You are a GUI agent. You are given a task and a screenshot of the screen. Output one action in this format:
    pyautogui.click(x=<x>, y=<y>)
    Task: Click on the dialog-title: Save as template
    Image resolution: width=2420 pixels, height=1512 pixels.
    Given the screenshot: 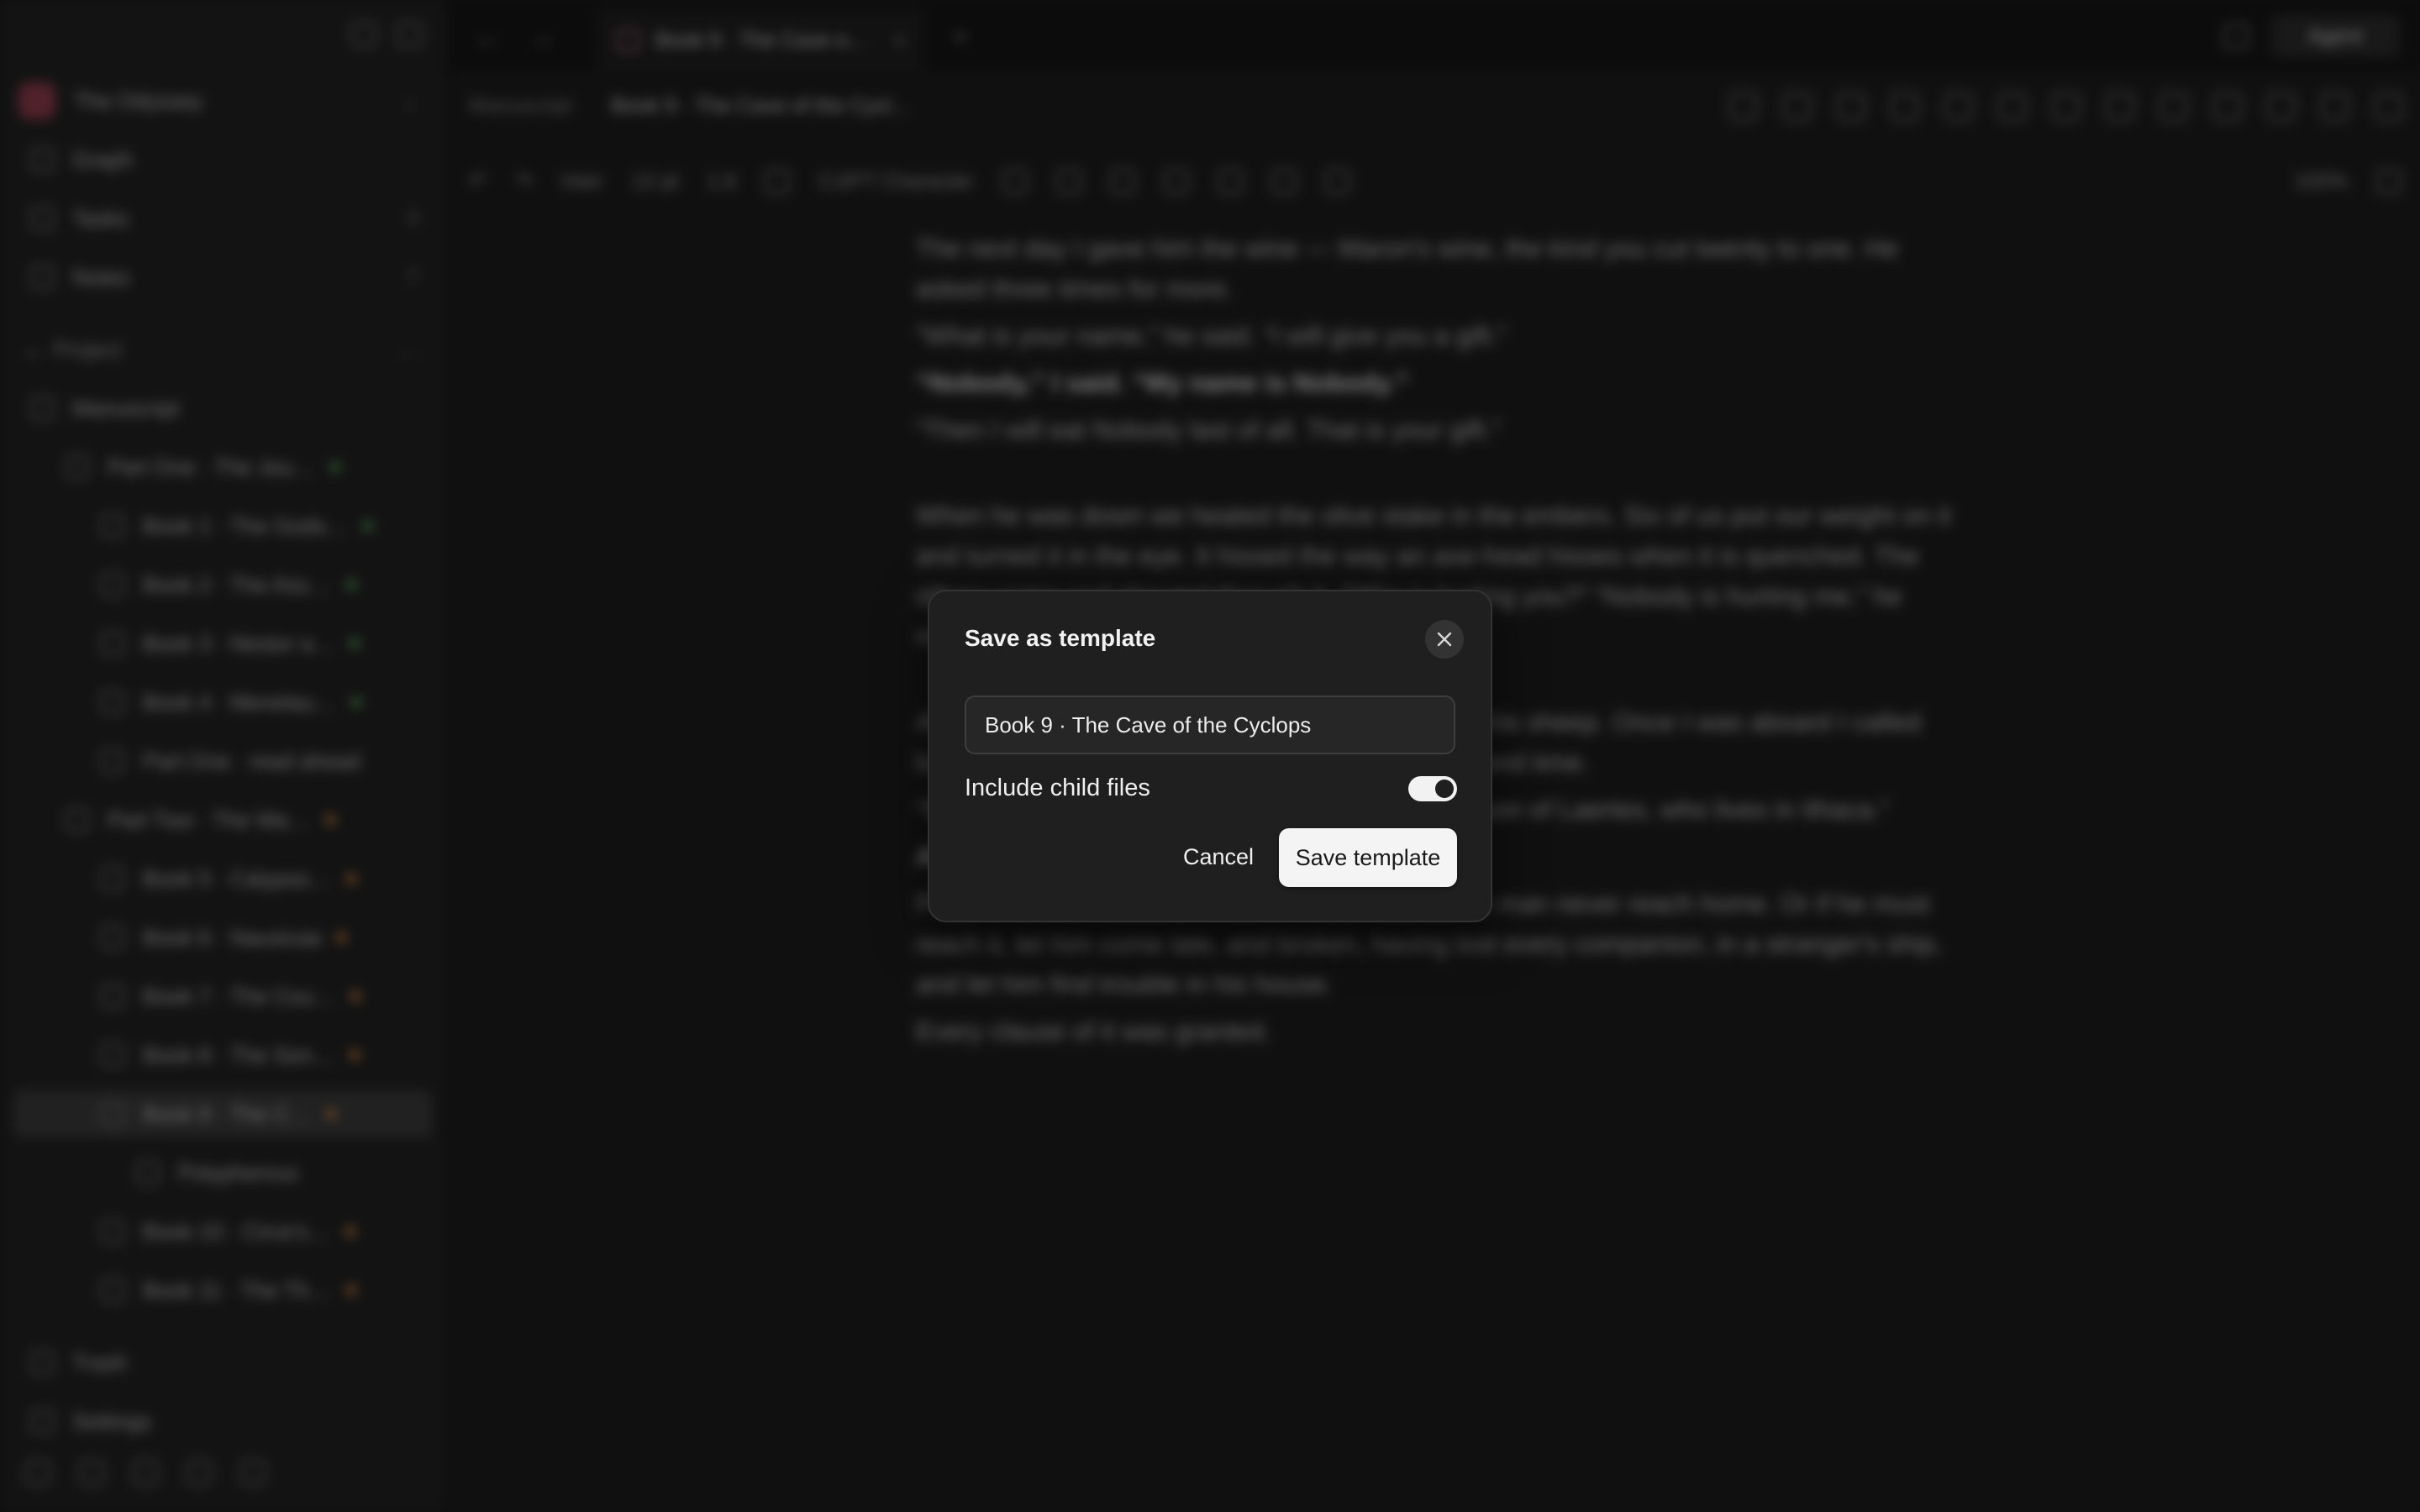 What is the action you would take?
    pyautogui.click(x=1060, y=638)
    